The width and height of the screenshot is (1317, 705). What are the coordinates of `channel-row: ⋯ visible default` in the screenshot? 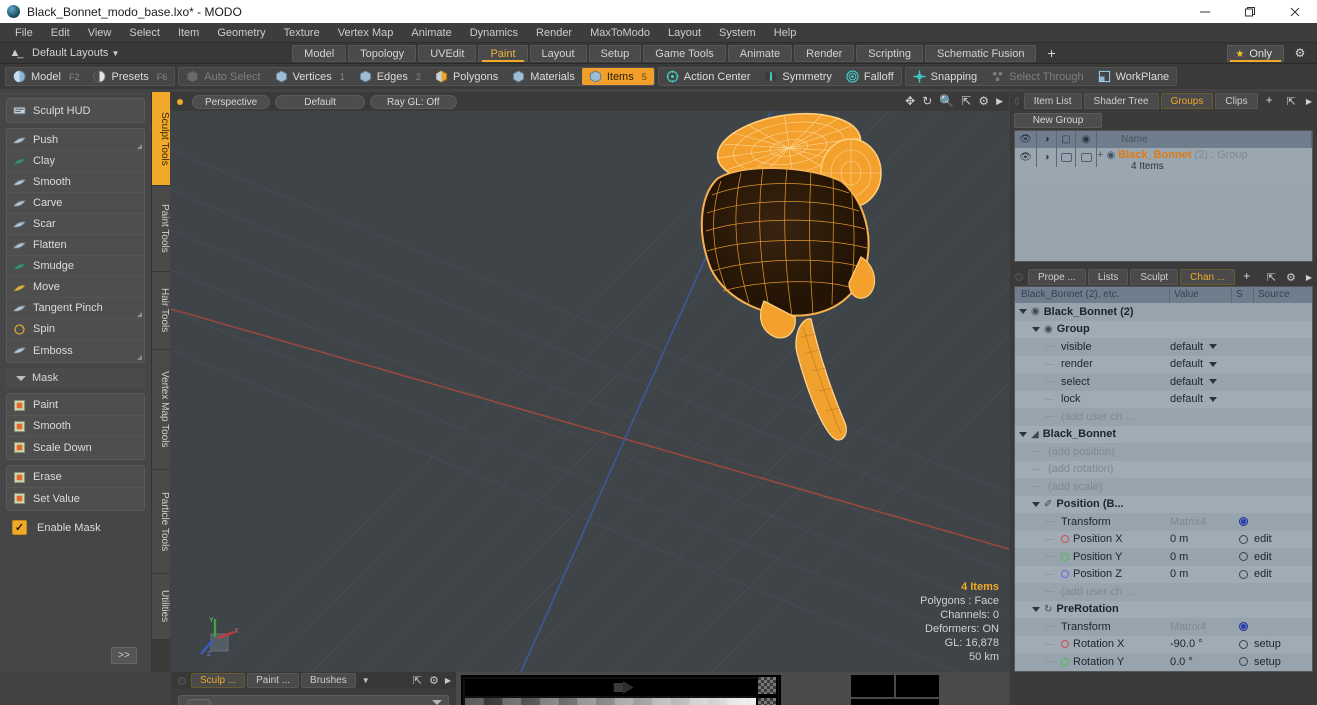 It's located at (1163, 347).